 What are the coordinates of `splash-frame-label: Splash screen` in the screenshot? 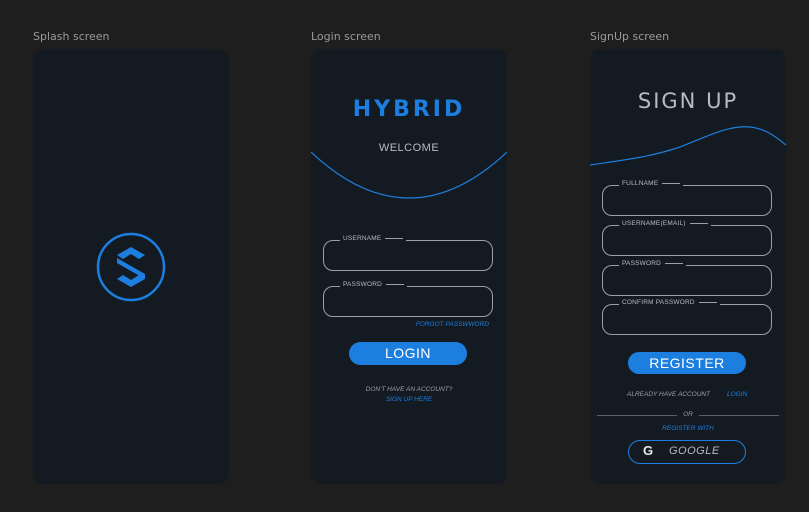 It's located at (71, 36).